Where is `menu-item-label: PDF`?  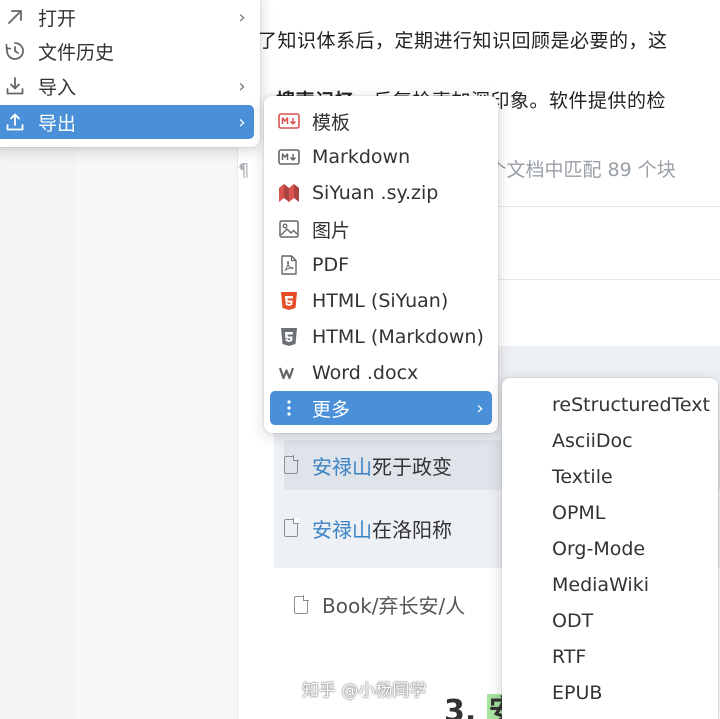 menu-item-label: PDF is located at coordinates (331, 265).